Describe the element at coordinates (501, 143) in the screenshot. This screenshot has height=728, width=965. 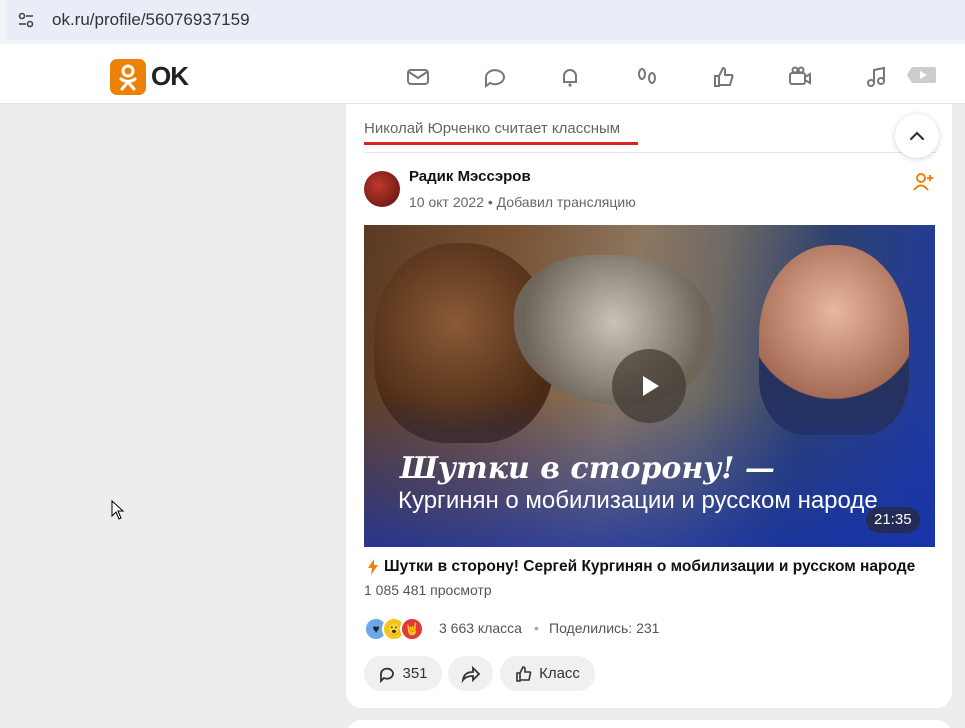
I see `reason-underline` at that location.